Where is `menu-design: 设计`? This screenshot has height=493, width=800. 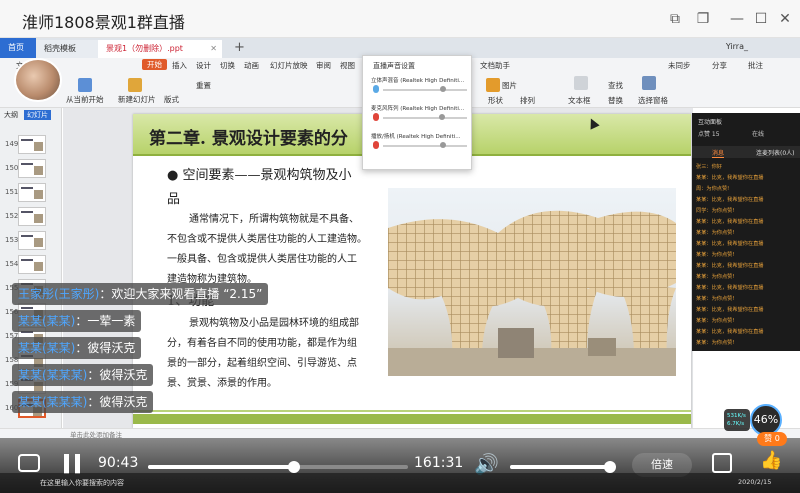 menu-design: 设计 is located at coordinates (203, 65).